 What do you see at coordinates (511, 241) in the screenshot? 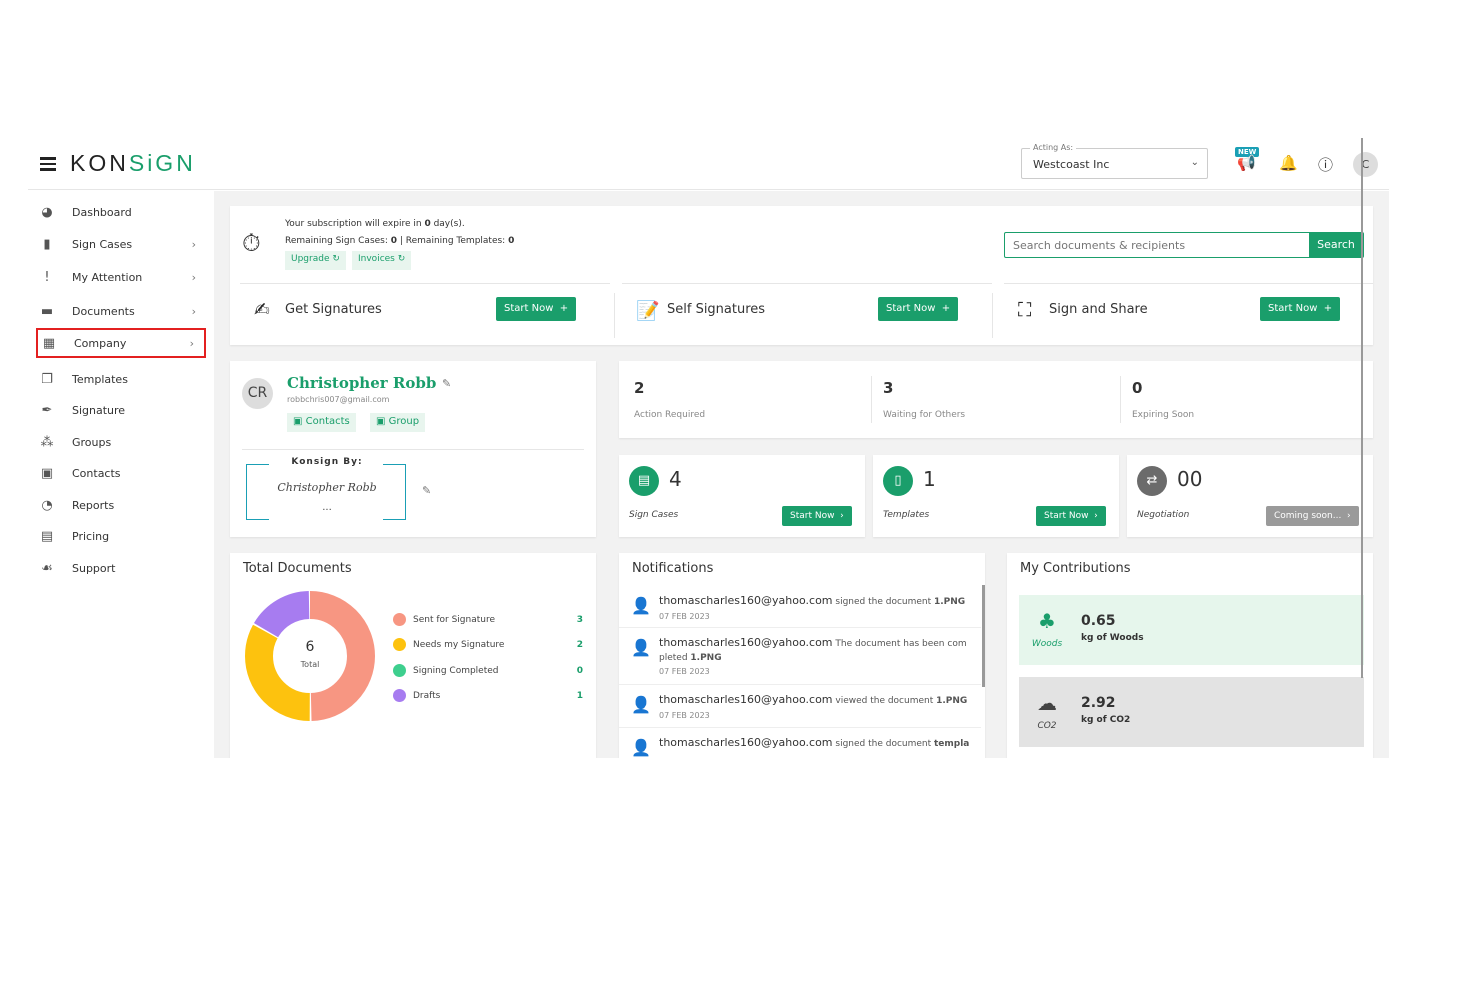
I see `remaining-templates: 0` at bounding box center [511, 241].